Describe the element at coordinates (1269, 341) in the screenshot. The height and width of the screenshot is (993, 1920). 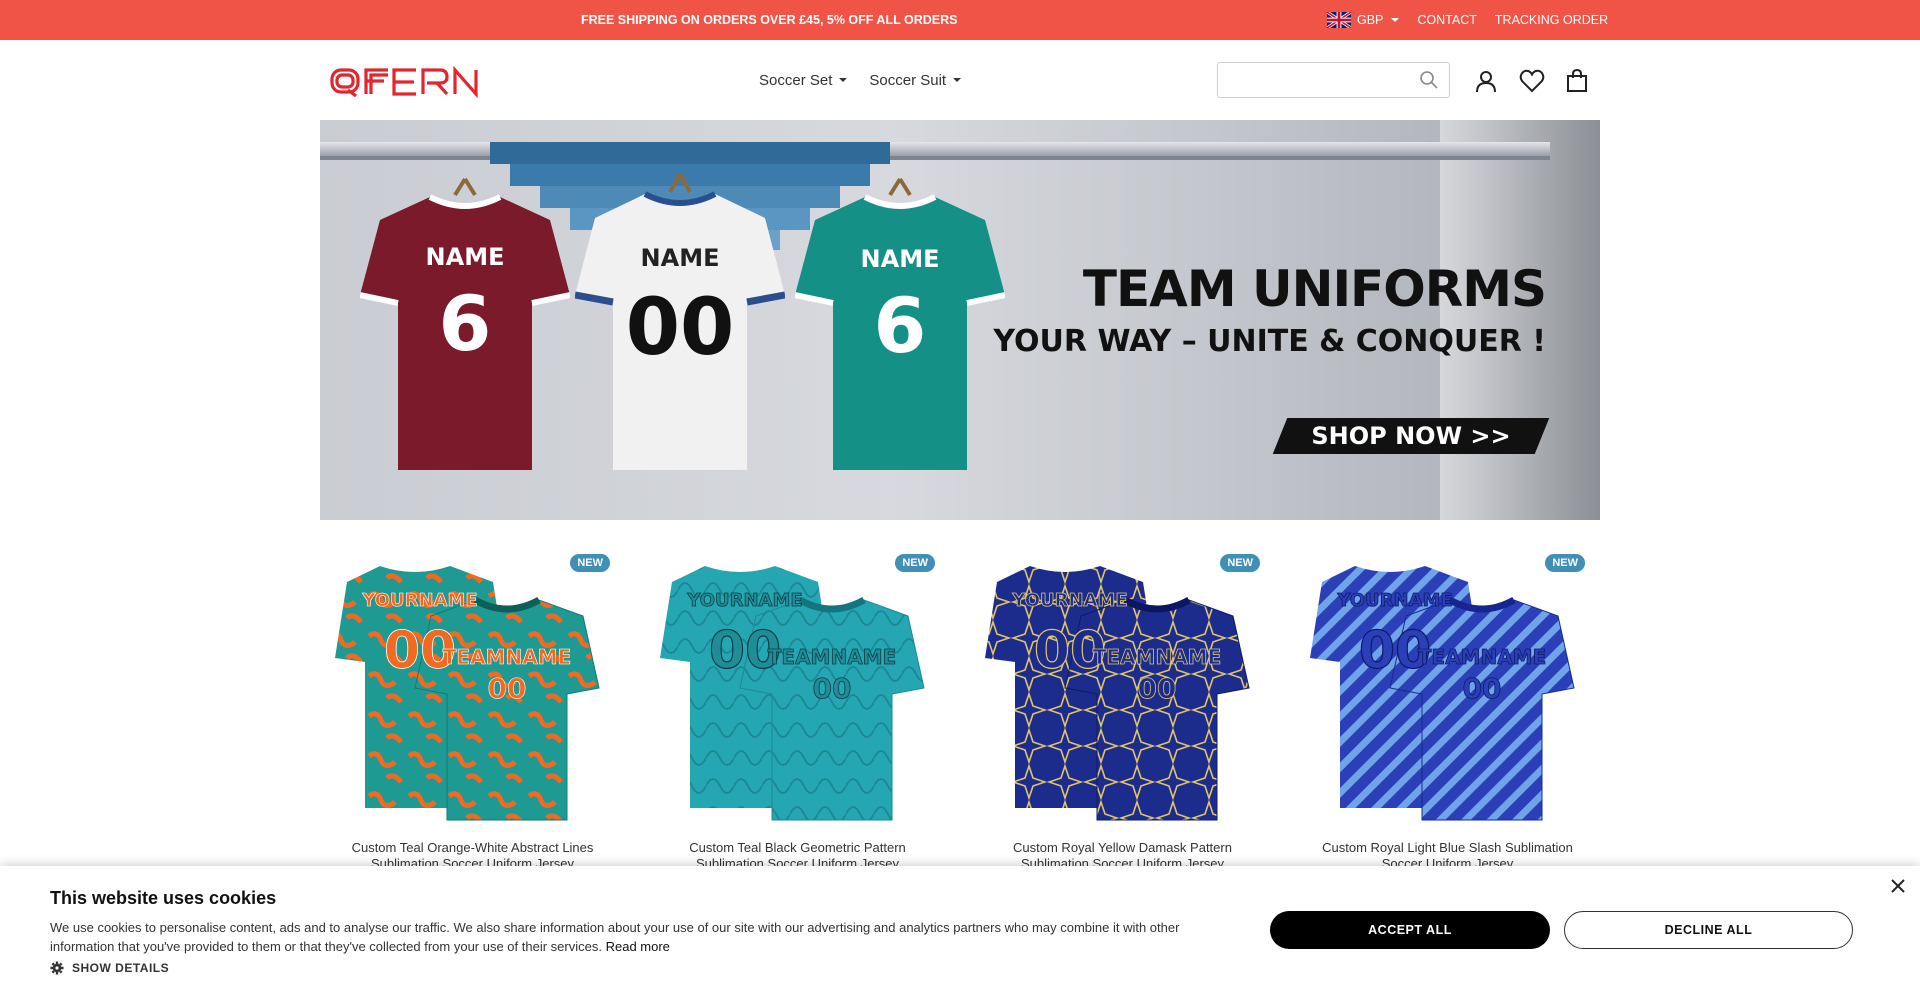
I see `hero-subline: YOUR WAY – UNITE & CONQUER !` at that location.